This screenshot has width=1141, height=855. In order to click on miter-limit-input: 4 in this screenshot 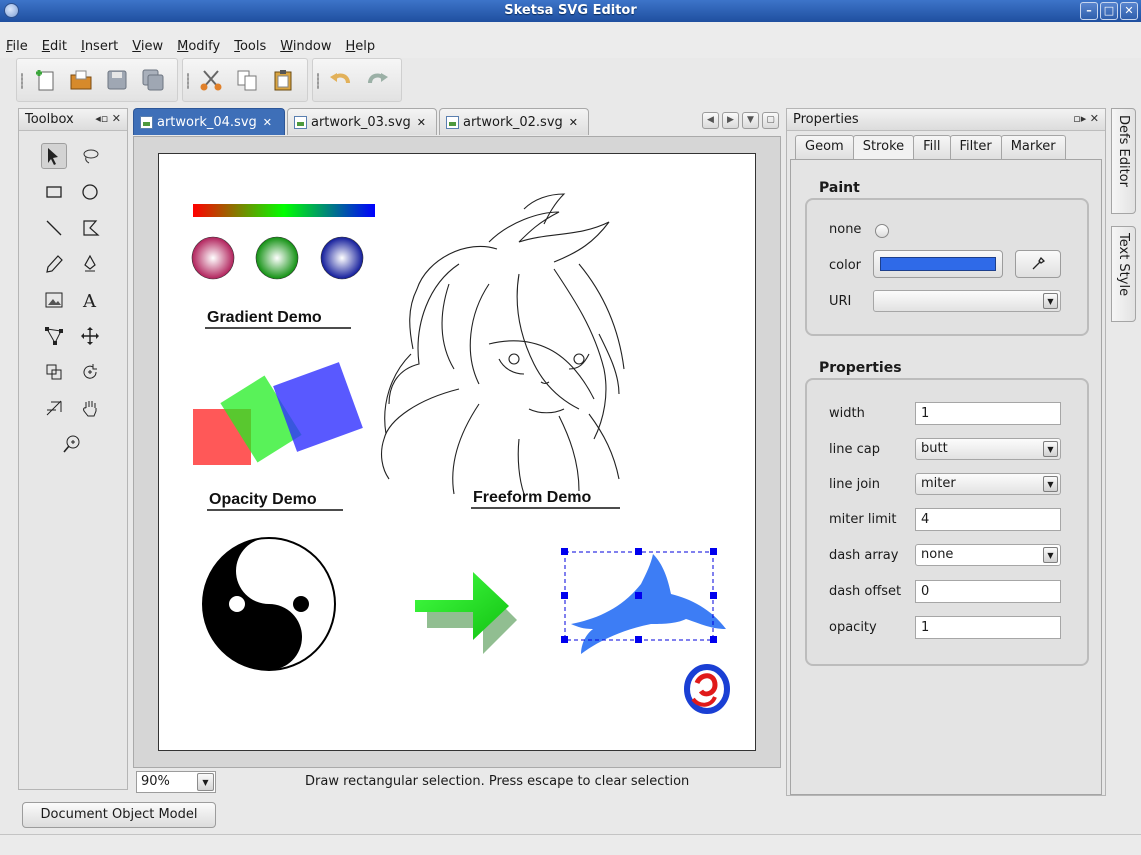, I will do `click(988, 519)`.